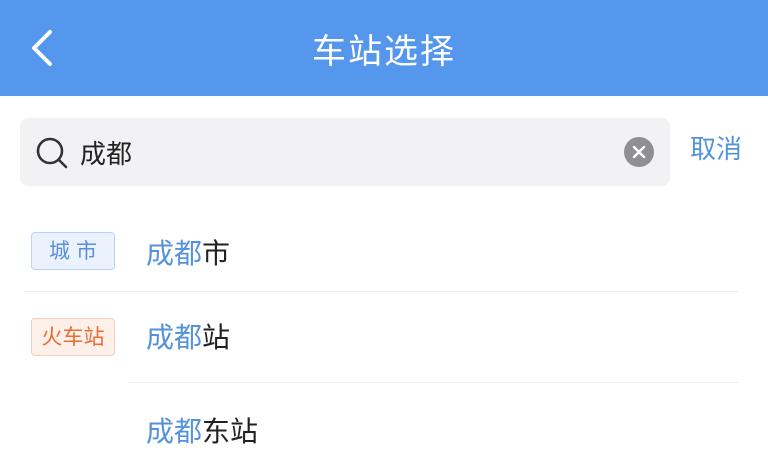  Describe the element at coordinates (350, 152) in the screenshot. I see `search-input` at that location.